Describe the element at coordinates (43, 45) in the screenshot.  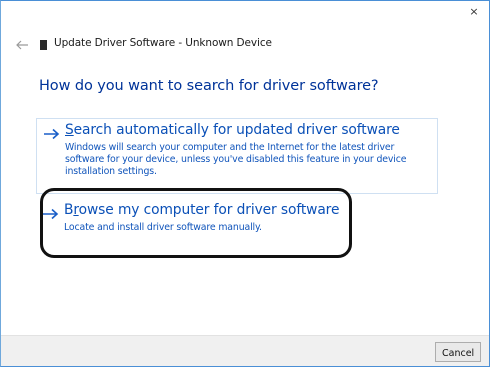
I see `driver-device-icon` at that location.